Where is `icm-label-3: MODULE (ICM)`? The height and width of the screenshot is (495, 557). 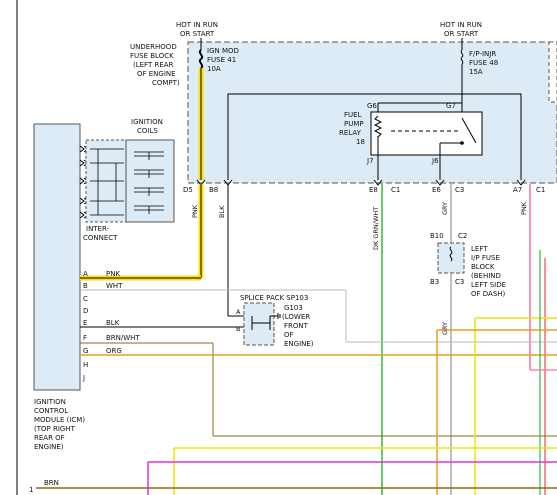 icm-label-3: MODULE (ICM) is located at coordinates (59, 420).